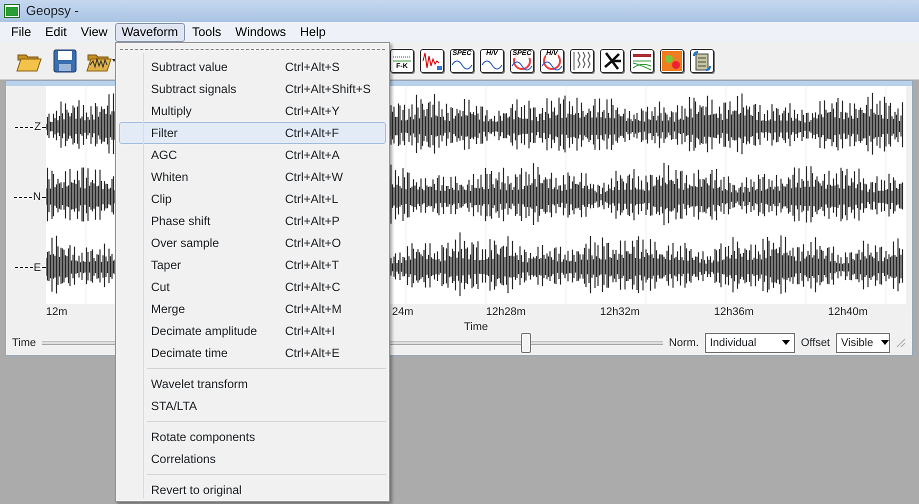  Describe the element at coordinates (252, 459) in the screenshot. I see `menu-item: Correlations` at that location.